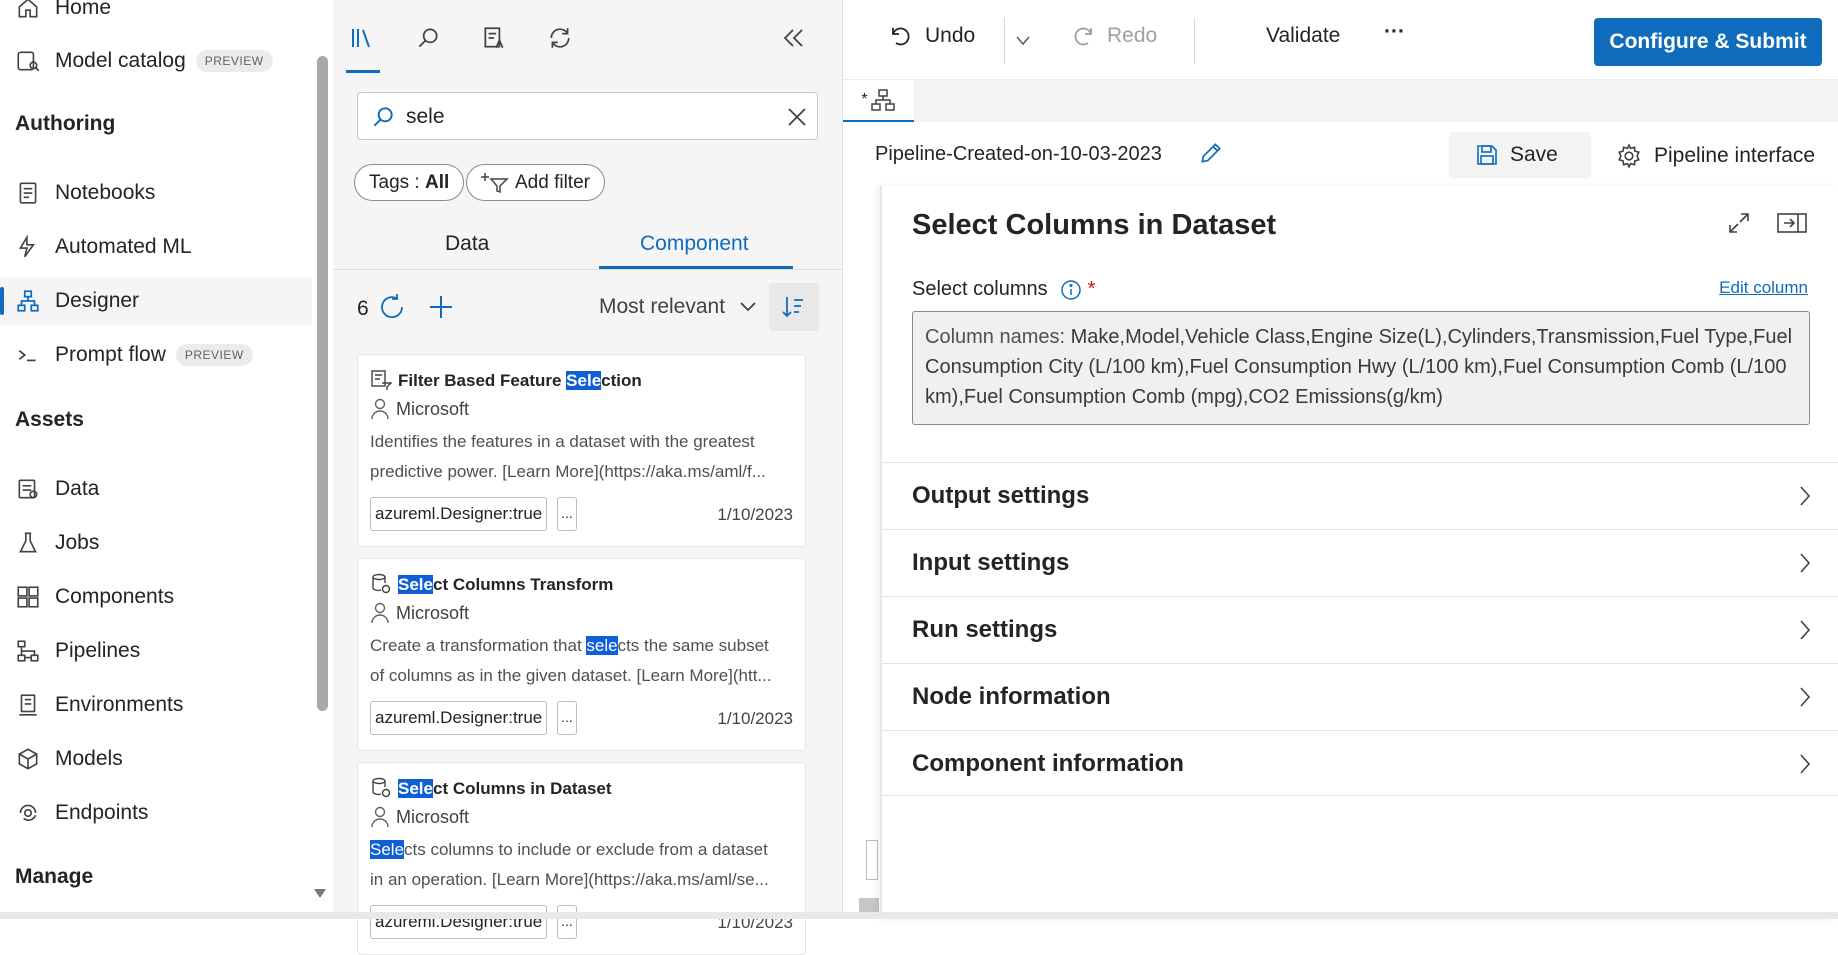 This screenshot has width=1838, height=955. Describe the element at coordinates (1094, 225) in the screenshot. I see `detail-title: Select Columns in Dataset` at that location.